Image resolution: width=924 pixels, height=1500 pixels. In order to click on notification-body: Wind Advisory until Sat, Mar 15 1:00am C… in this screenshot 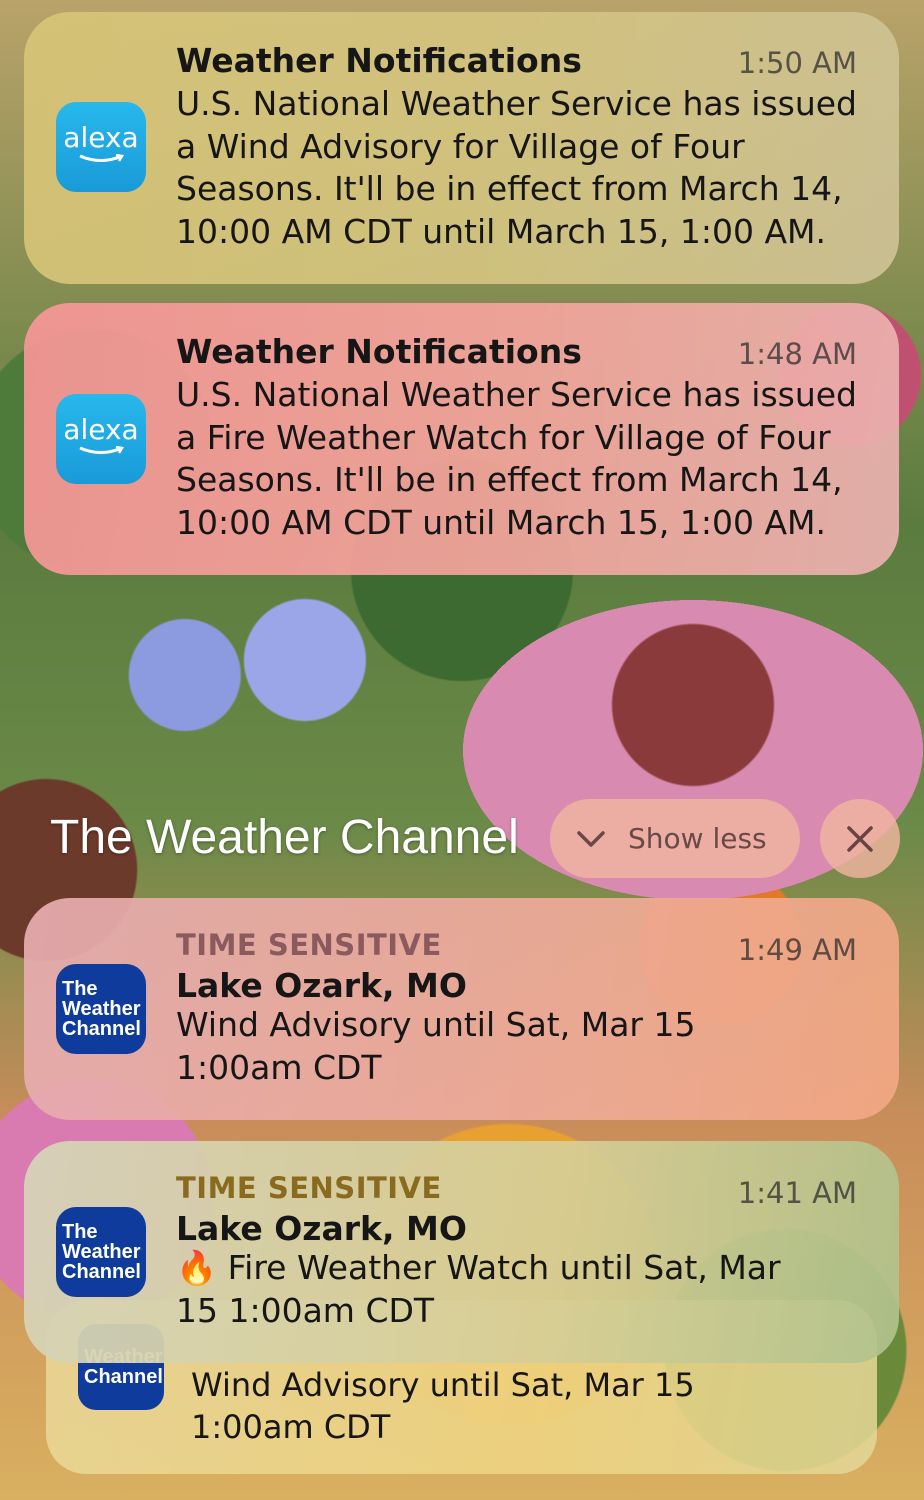, I will do `click(436, 1046)`.